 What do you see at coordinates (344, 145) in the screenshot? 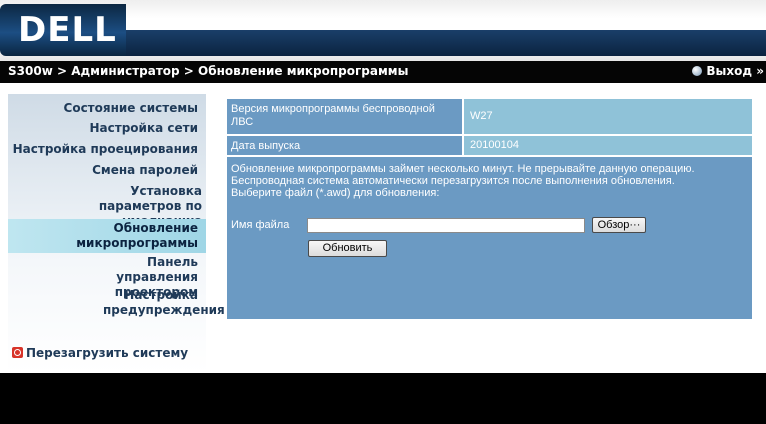
I see `release-date-label: Дата выпуска` at bounding box center [344, 145].